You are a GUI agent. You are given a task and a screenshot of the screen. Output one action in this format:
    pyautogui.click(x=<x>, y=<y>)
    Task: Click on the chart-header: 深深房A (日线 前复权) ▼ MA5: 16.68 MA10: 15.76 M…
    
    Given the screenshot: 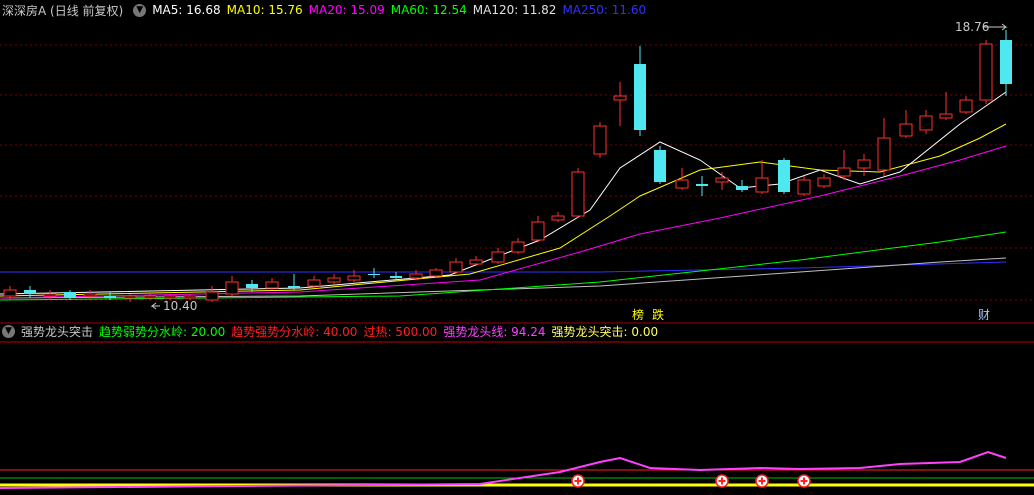 What is the action you would take?
    pyautogui.click(x=326, y=10)
    